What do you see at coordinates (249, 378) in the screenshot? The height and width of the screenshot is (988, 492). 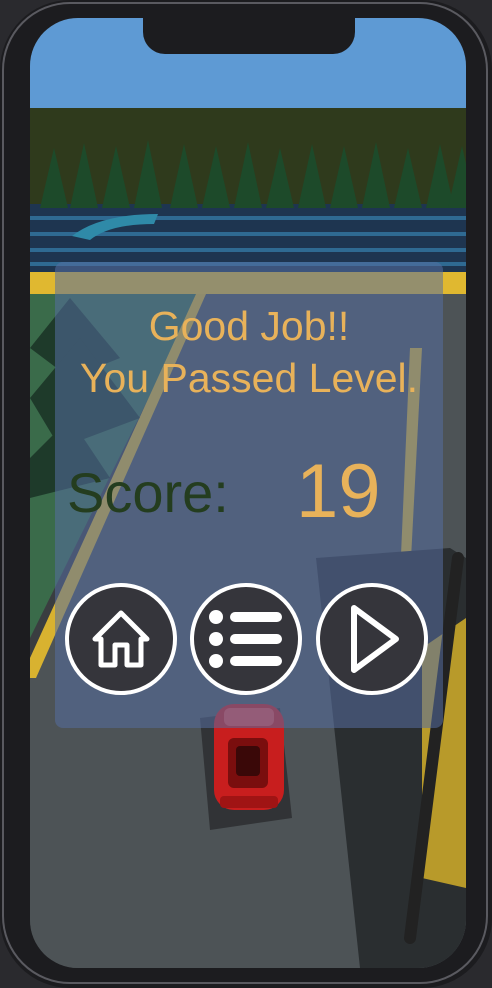 I see `level-passed-text: You Passed Level.` at bounding box center [249, 378].